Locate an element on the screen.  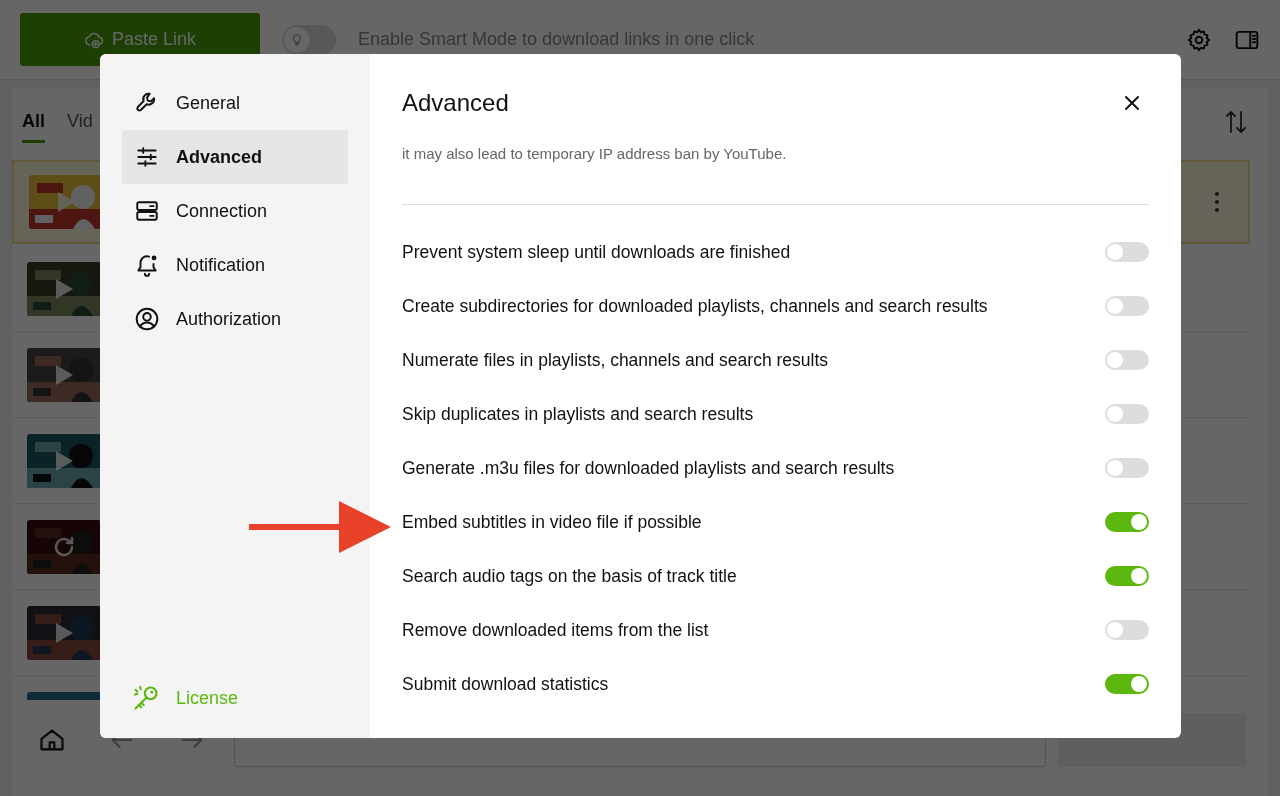
option-label: Generate .m3u files for downloaded playlists and search results is located at coordinates (648, 468).